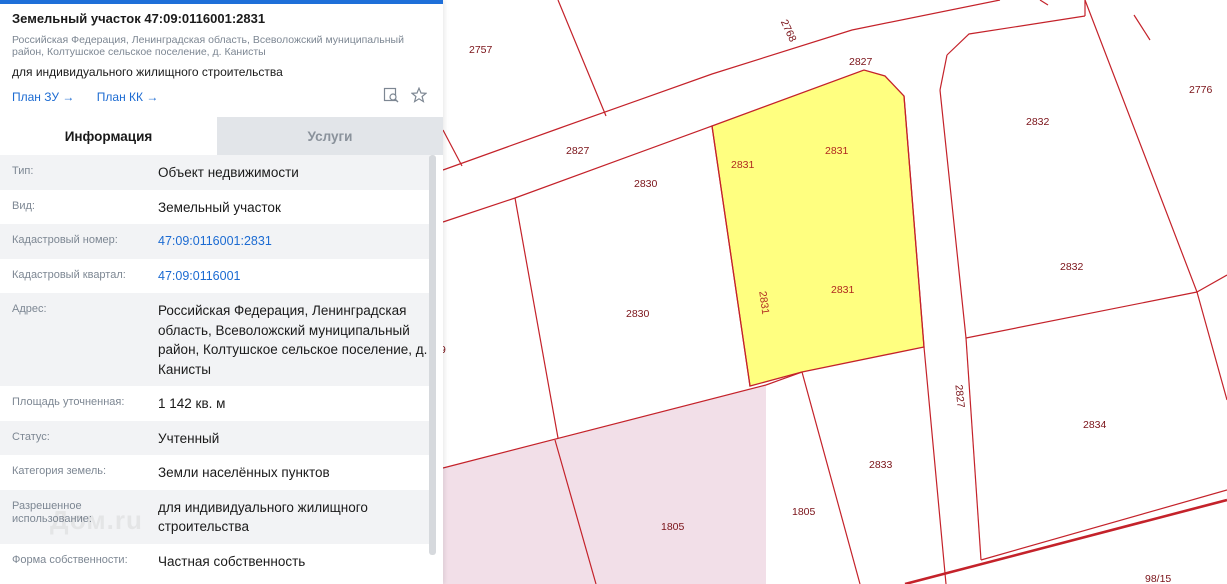 The image size is (1227, 584). What do you see at coordinates (419, 94) in the screenshot?
I see `star-icon` at bounding box center [419, 94].